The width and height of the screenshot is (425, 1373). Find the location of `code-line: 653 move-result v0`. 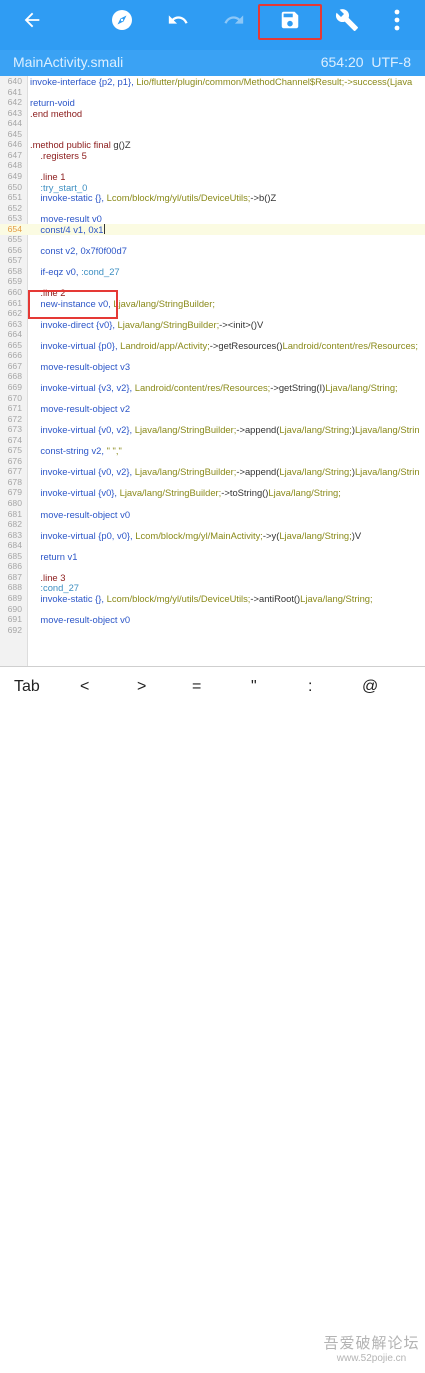

code-line: 653 move-result v0 is located at coordinates (212, 218).